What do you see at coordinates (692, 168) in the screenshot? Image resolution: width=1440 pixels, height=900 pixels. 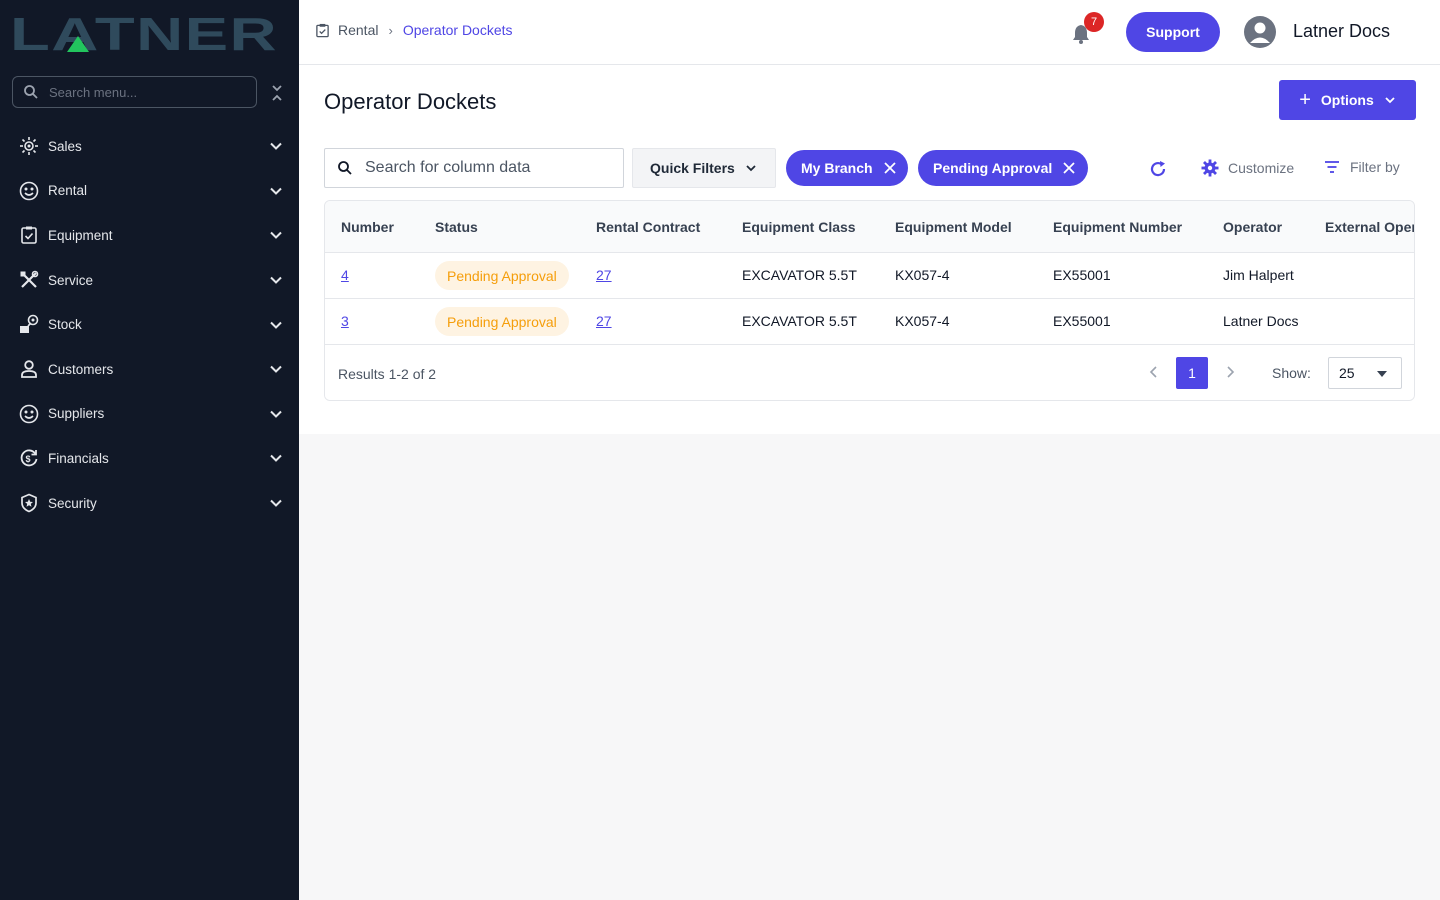 I see `quick-filters-label: Quick Filters` at bounding box center [692, 168].